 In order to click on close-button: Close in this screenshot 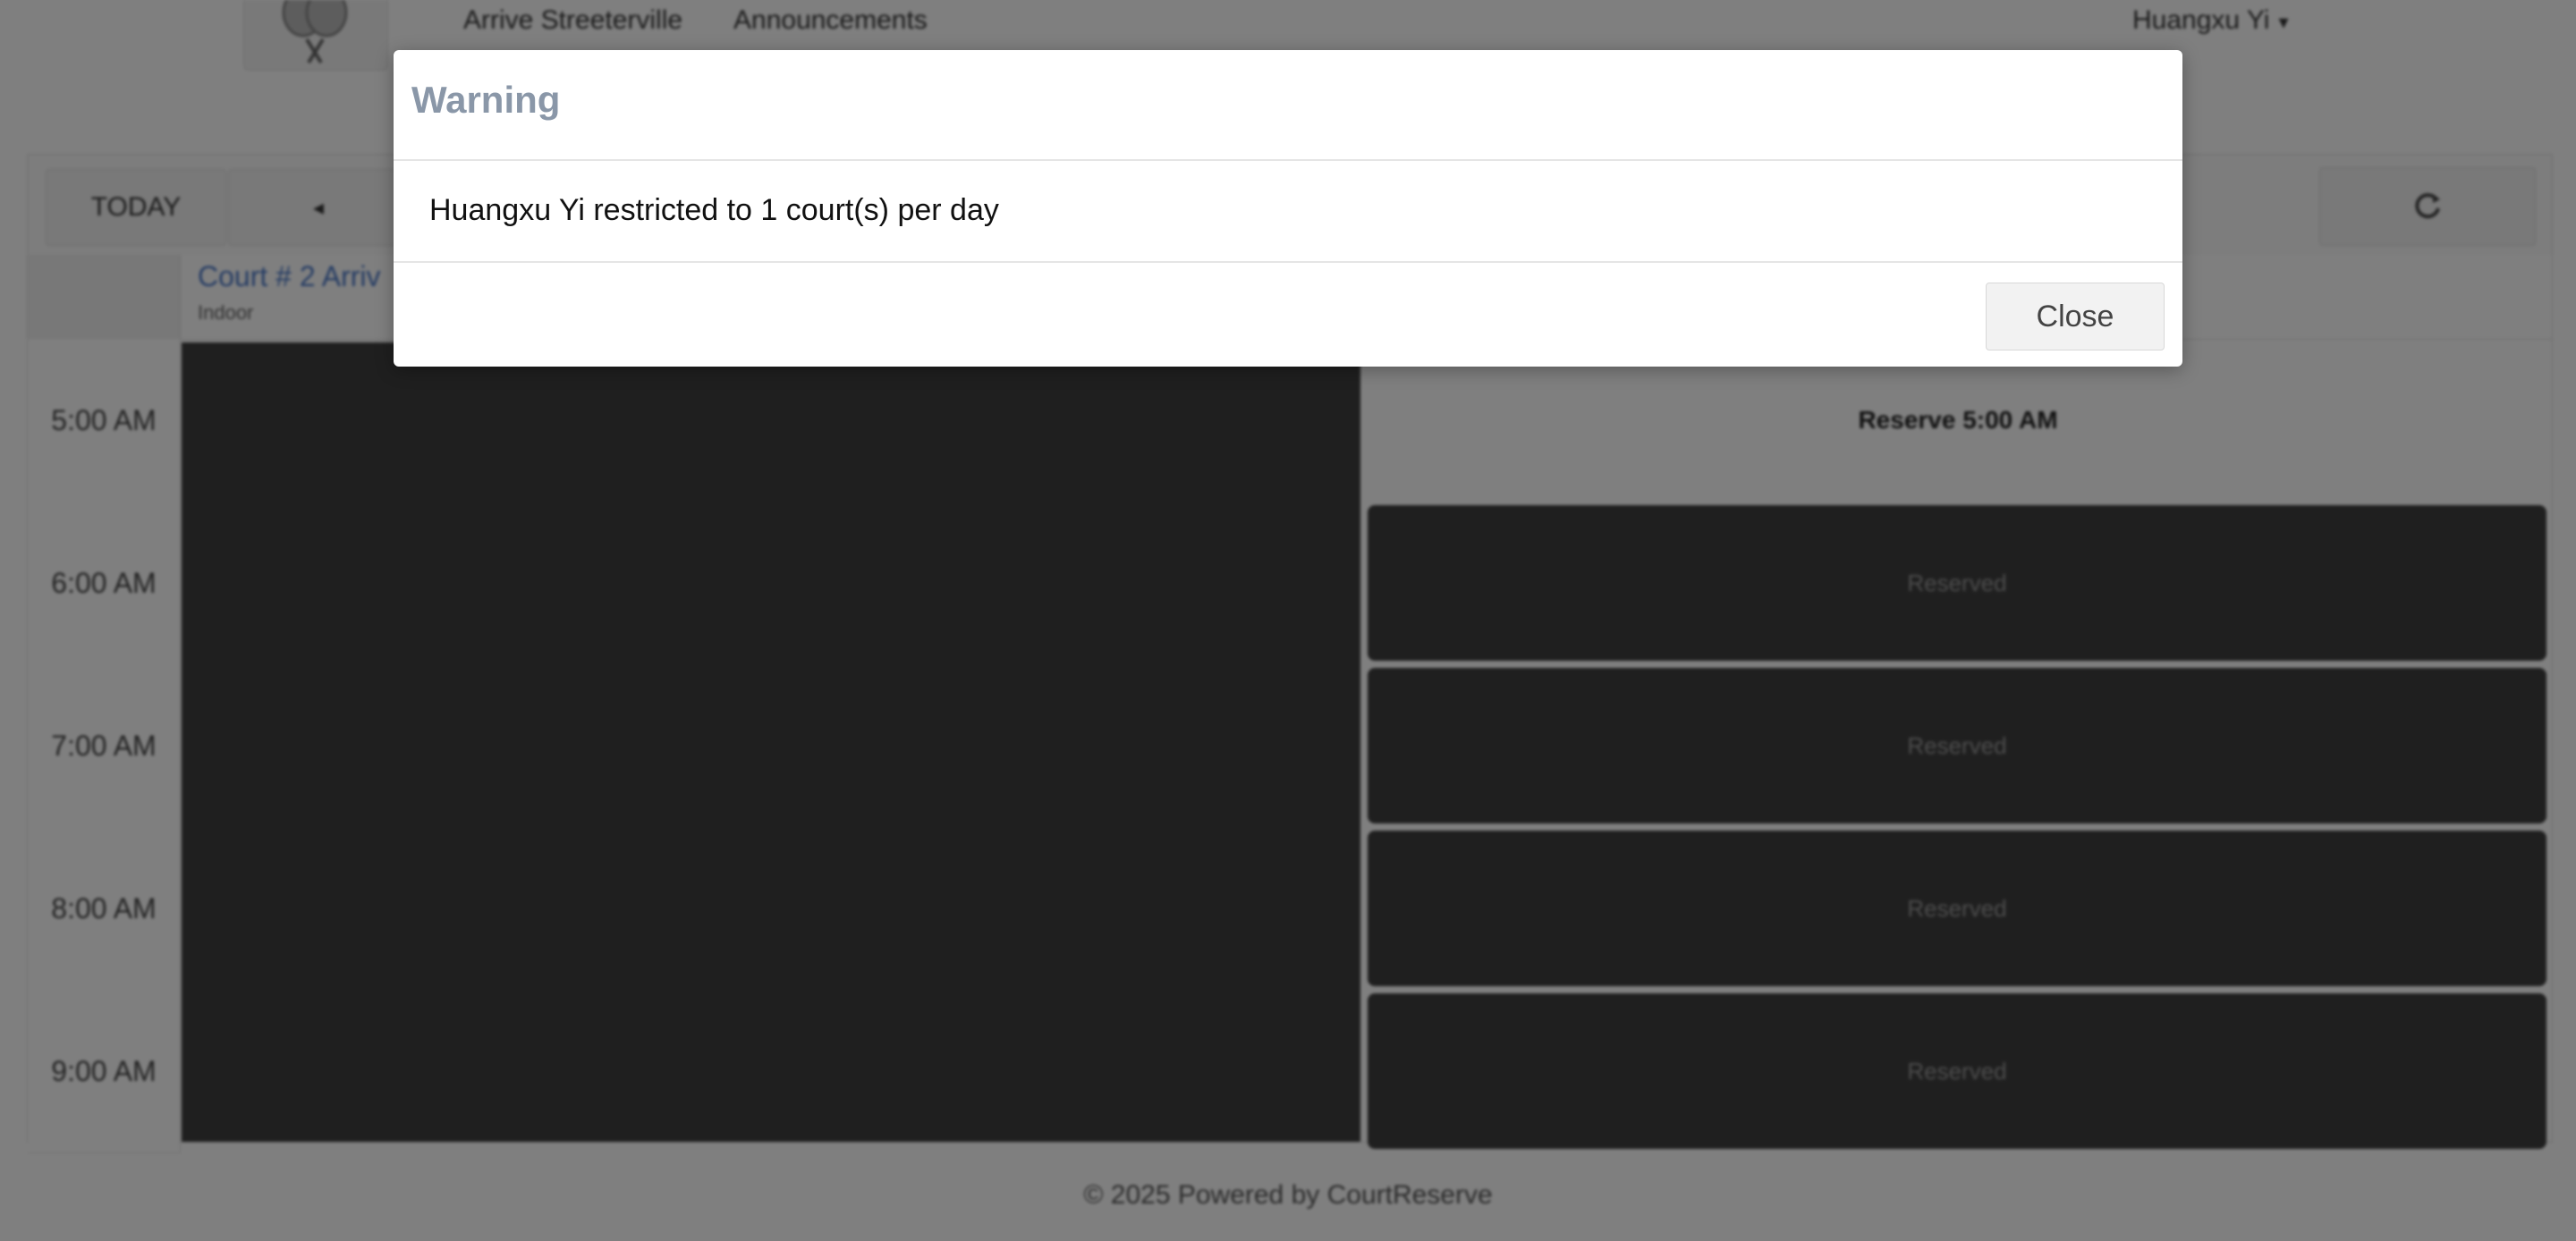, I will do `click(2075, 316)`.